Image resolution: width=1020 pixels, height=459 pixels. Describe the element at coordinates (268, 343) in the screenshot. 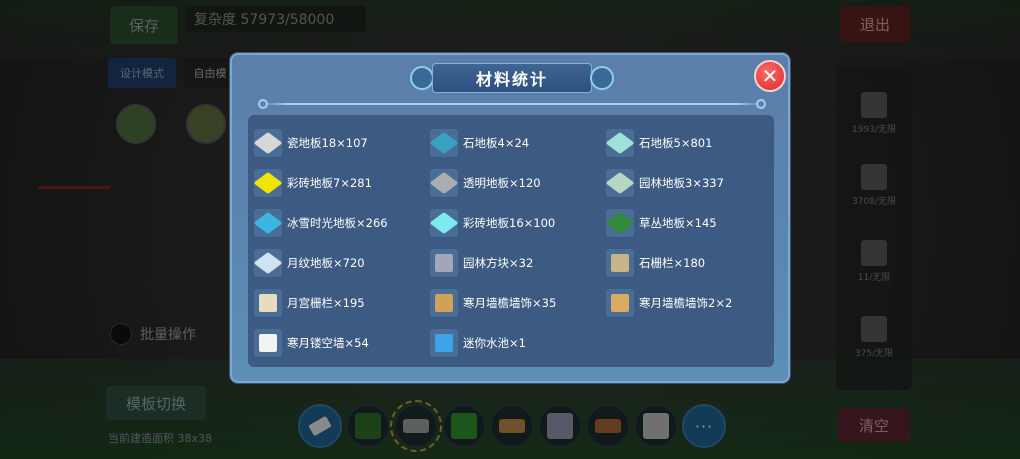

I see `hollow-wall-icon` at that location.